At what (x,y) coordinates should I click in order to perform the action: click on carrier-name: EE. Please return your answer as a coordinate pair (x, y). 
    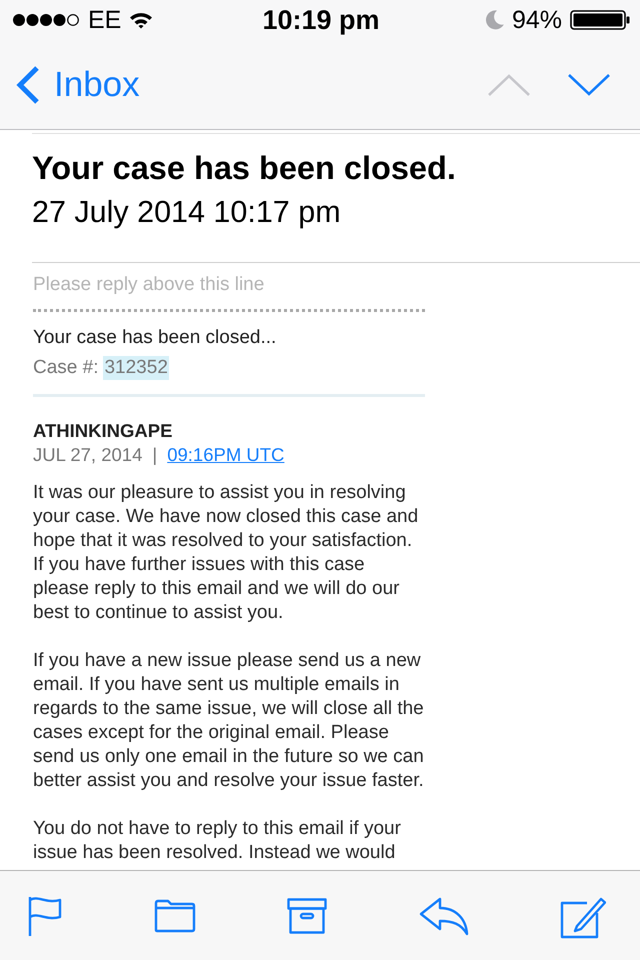
    Looking at the image, I should click on (105, 20).